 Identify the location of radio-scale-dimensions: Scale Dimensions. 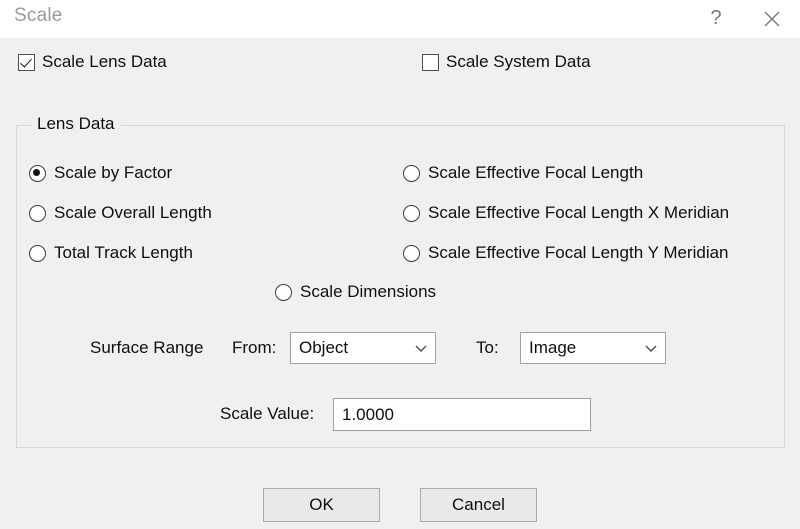
(355, 292).